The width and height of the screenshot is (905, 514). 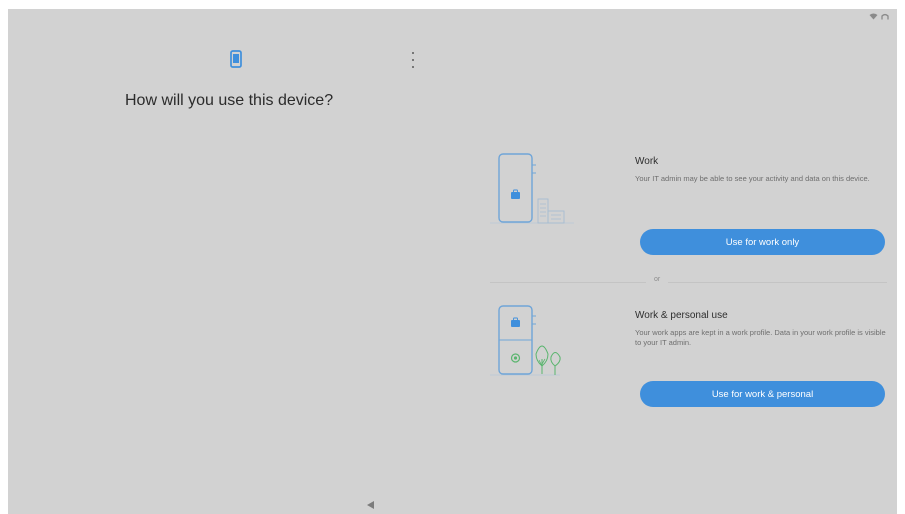 I want to click on status-bar, so click(x=879, y=16).